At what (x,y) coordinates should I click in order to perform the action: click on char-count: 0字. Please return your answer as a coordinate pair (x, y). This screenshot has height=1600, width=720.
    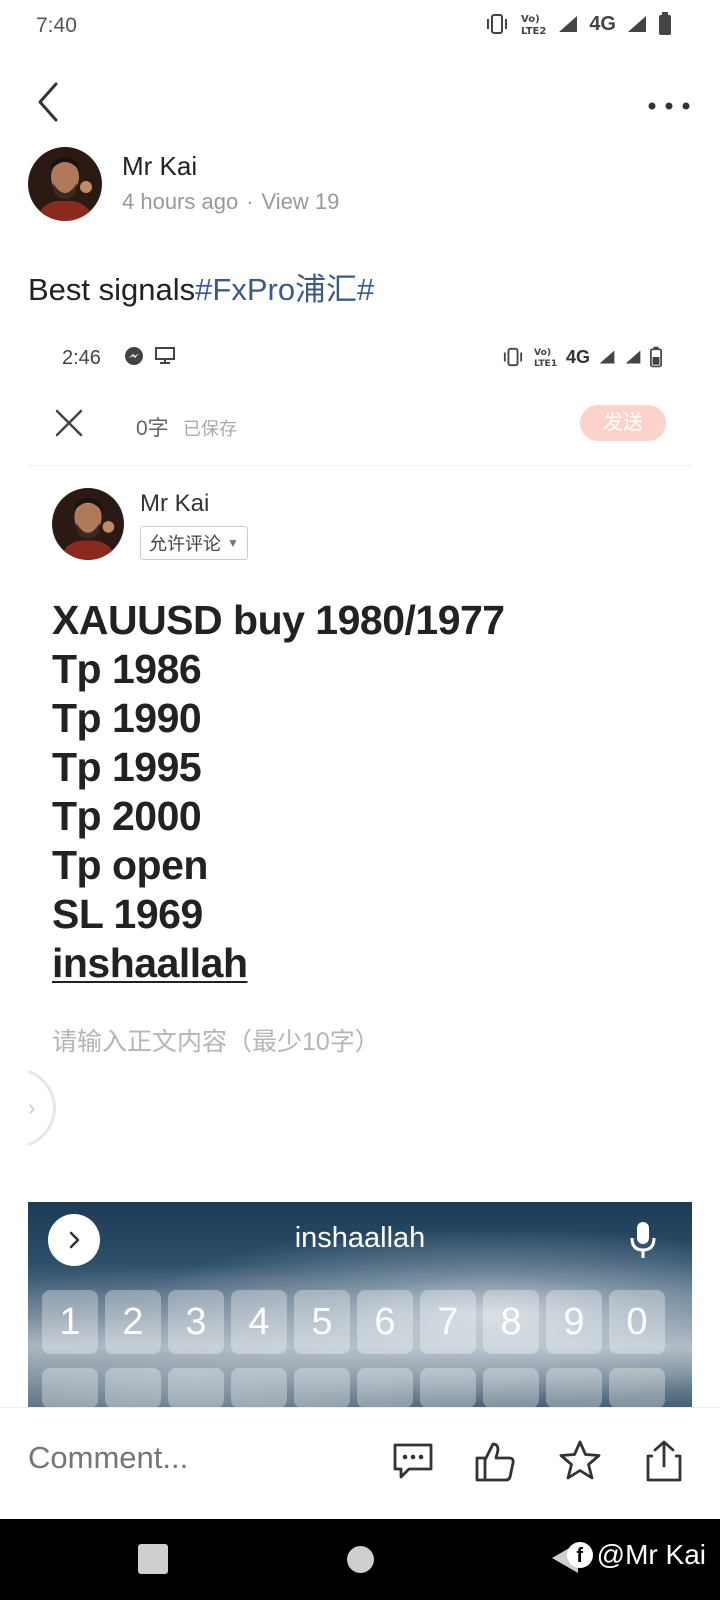
    Looking at the image, I should click on (152, 428).